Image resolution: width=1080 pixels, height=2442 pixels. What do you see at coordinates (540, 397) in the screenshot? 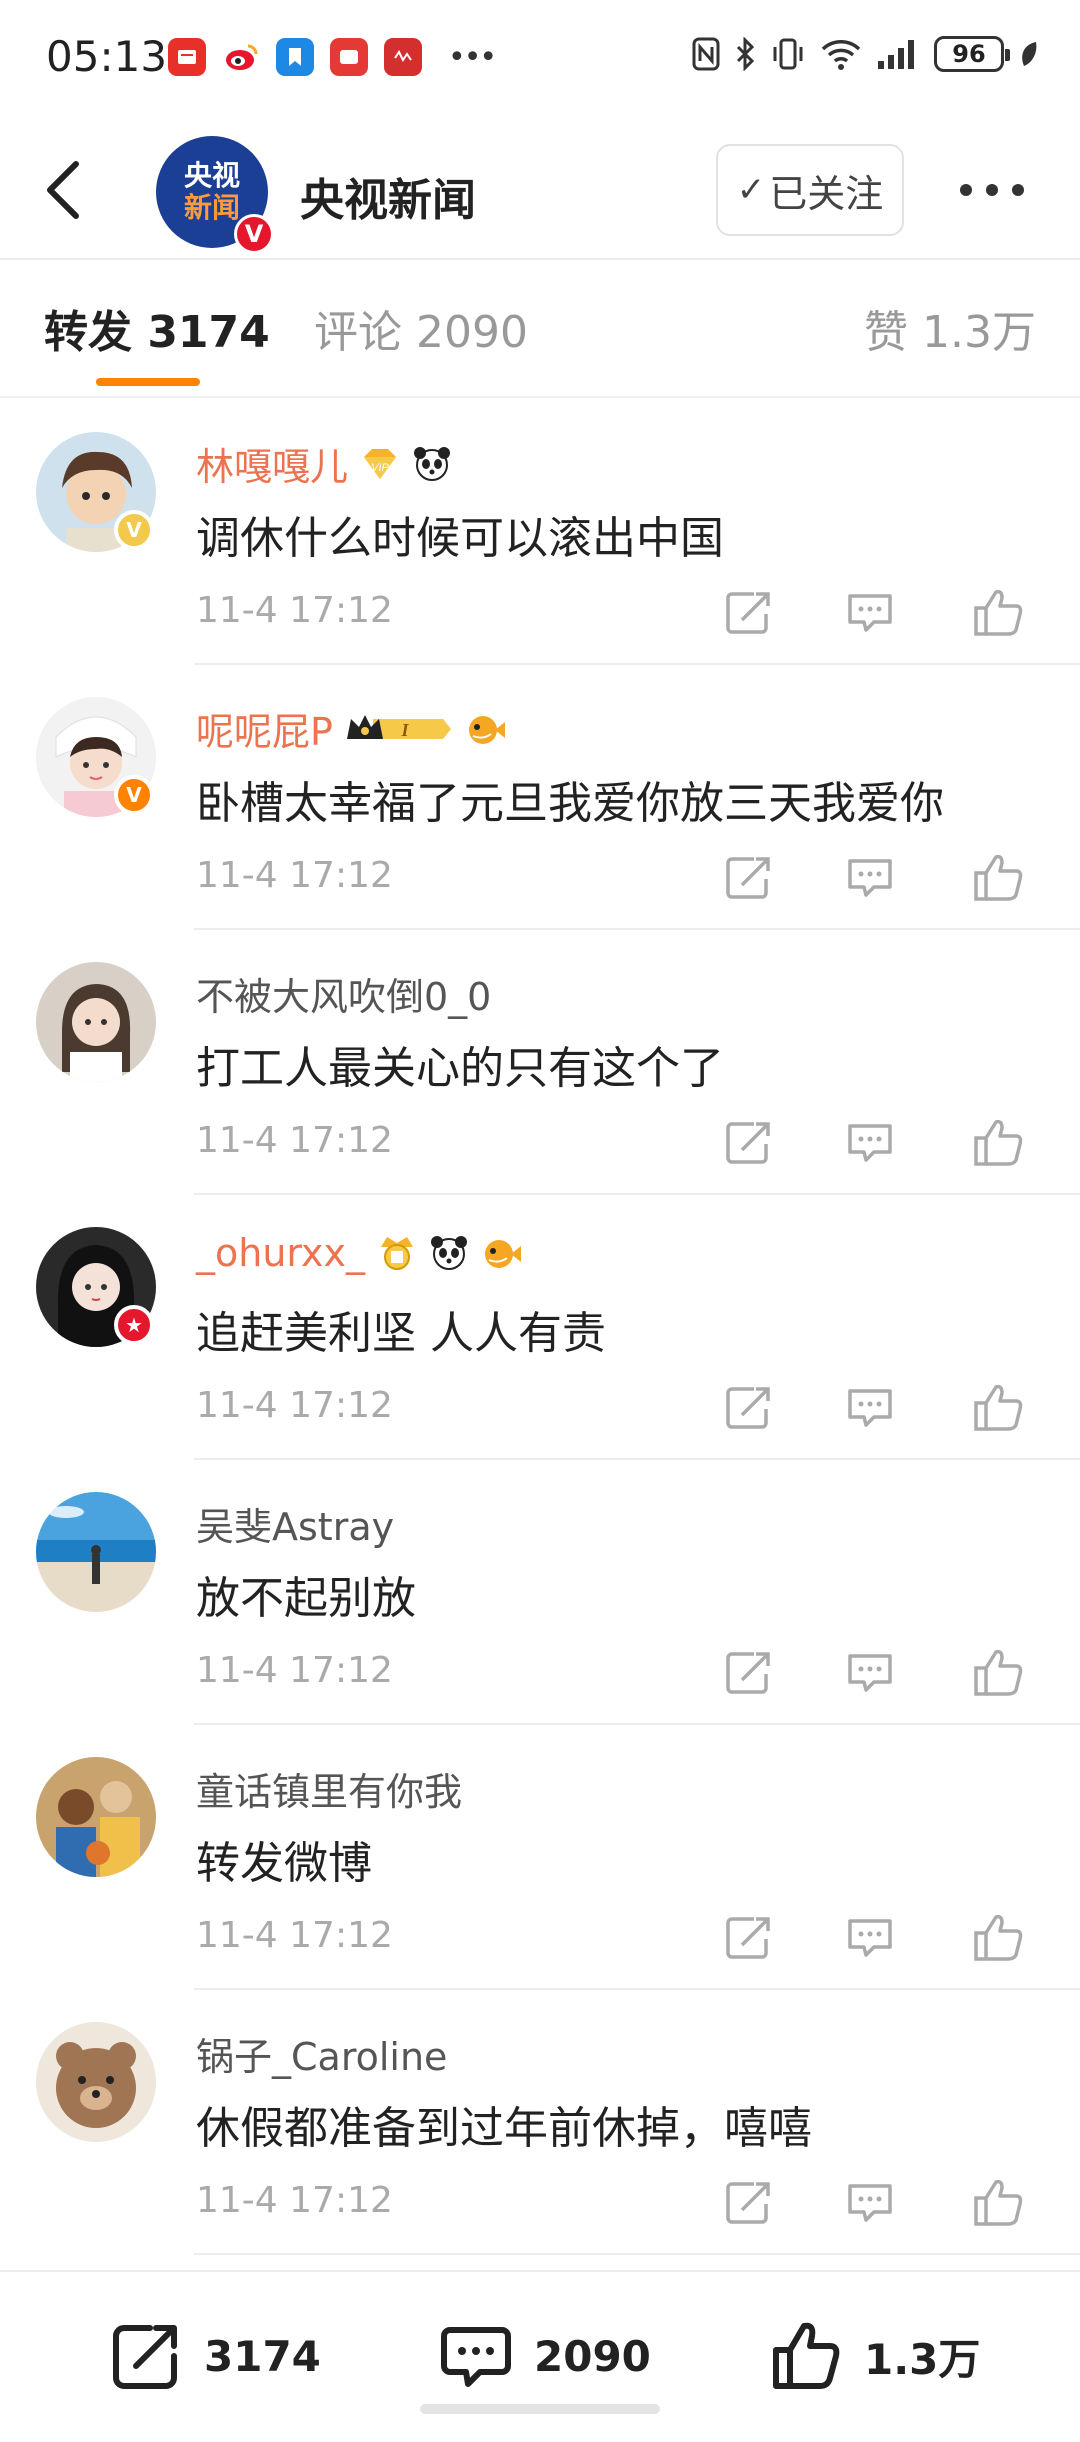
I see `tabs-divider` at bounding box center [540, 397].